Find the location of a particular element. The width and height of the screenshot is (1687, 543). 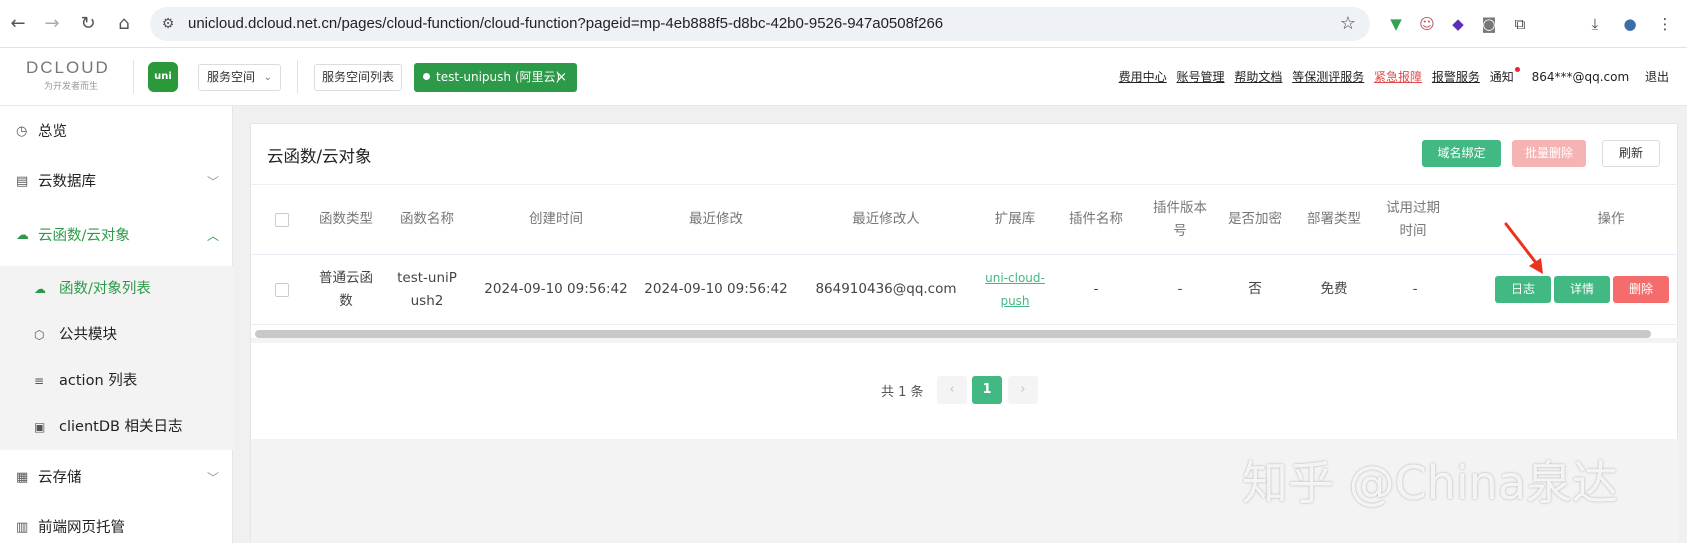

watermark: 知乎 @China泉达 is located at coordinates (1430, 483).